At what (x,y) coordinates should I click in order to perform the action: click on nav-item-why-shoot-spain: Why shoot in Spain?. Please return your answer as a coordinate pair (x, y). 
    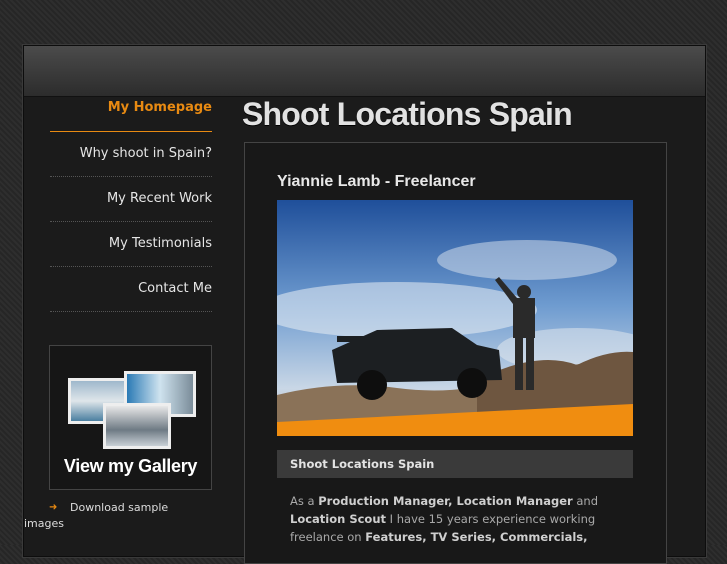
    Looking at the image, I should click on (131, 154).